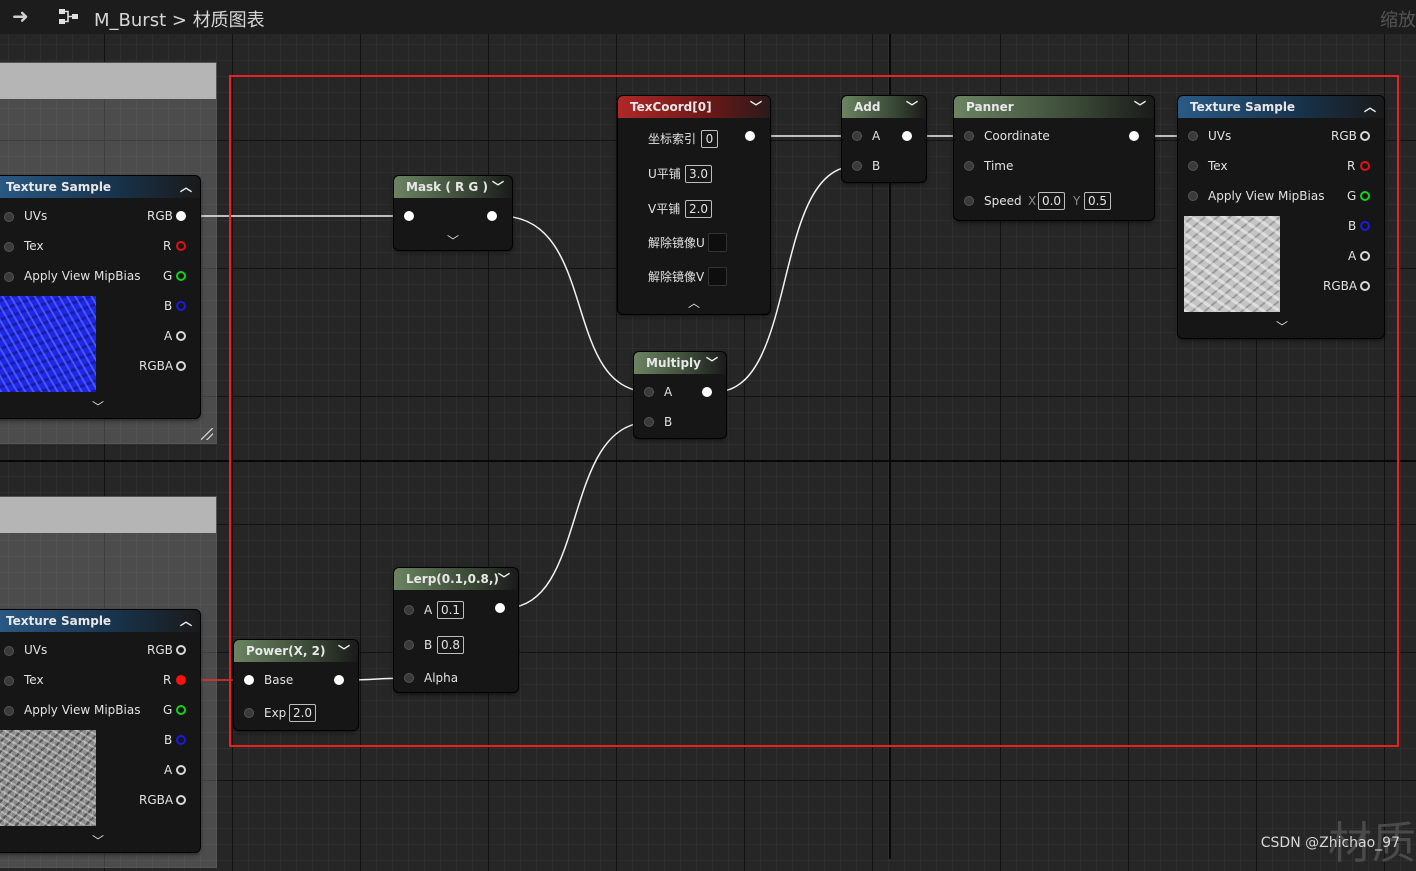  Describe the element at coordinates (409, 216) in the screenshot. I see `input-pin` at that location.